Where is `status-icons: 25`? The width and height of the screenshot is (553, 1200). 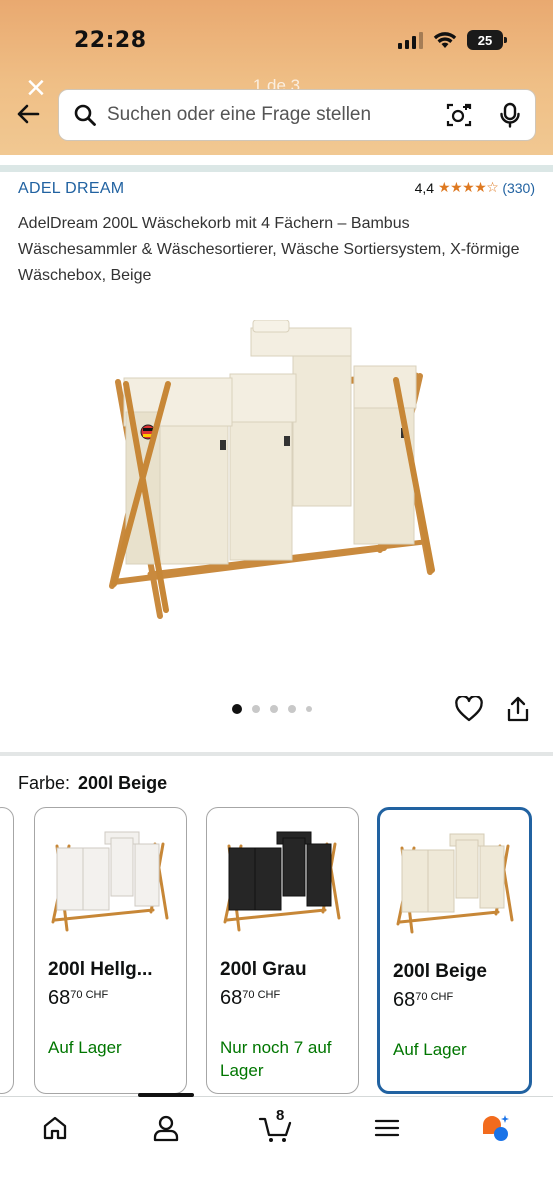
status-icons: 25 is located at coordinates (452, 40).